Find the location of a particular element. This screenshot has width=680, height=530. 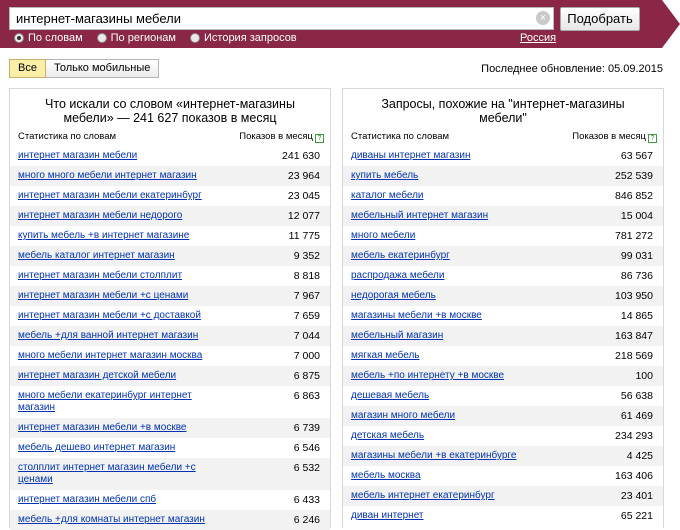

table-row: интернет магазин мебели +с ценами 7 967 is located at coordinates (170, 296).